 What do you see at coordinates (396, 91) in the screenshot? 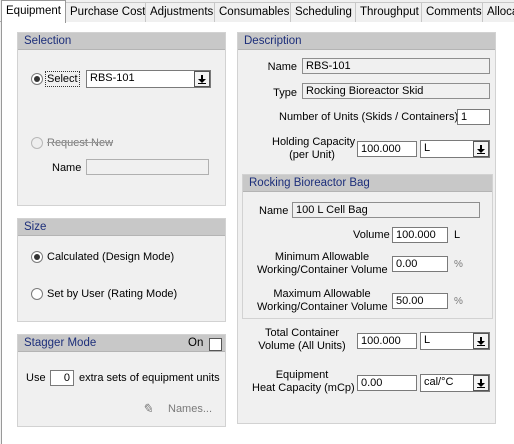
I see `desc-type-field: Rocking Bioreactor Skid` at bounding box center [396, 91].